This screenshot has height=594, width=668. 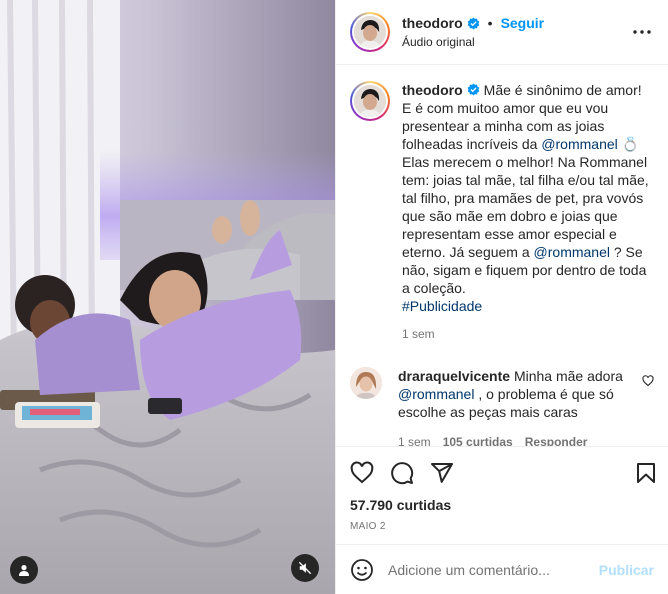 I want to click on commenter-avatar, so click(x=366, y=383).